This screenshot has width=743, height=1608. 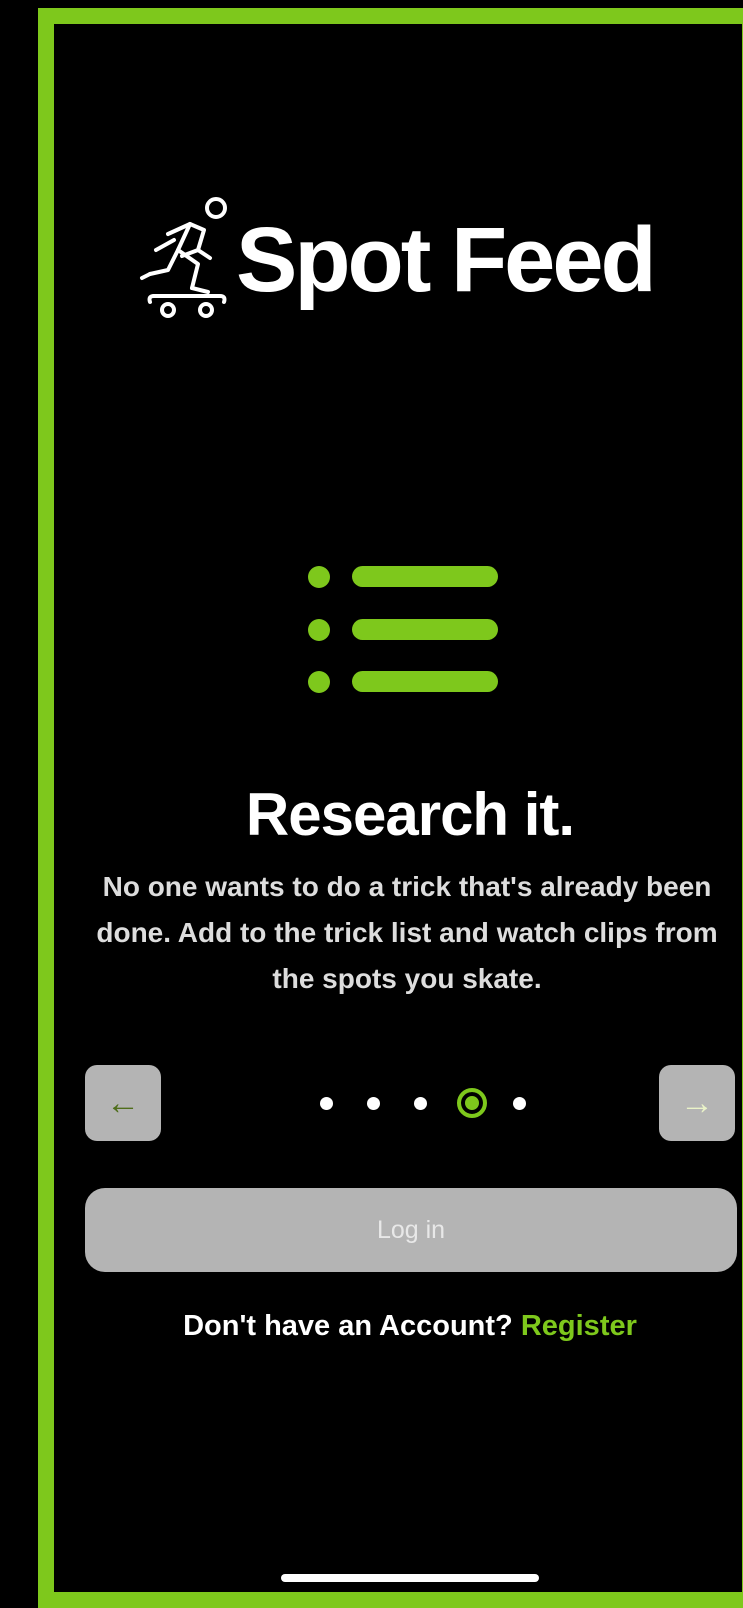 I want to click on home-indicator, so click(x=410, y=1578).